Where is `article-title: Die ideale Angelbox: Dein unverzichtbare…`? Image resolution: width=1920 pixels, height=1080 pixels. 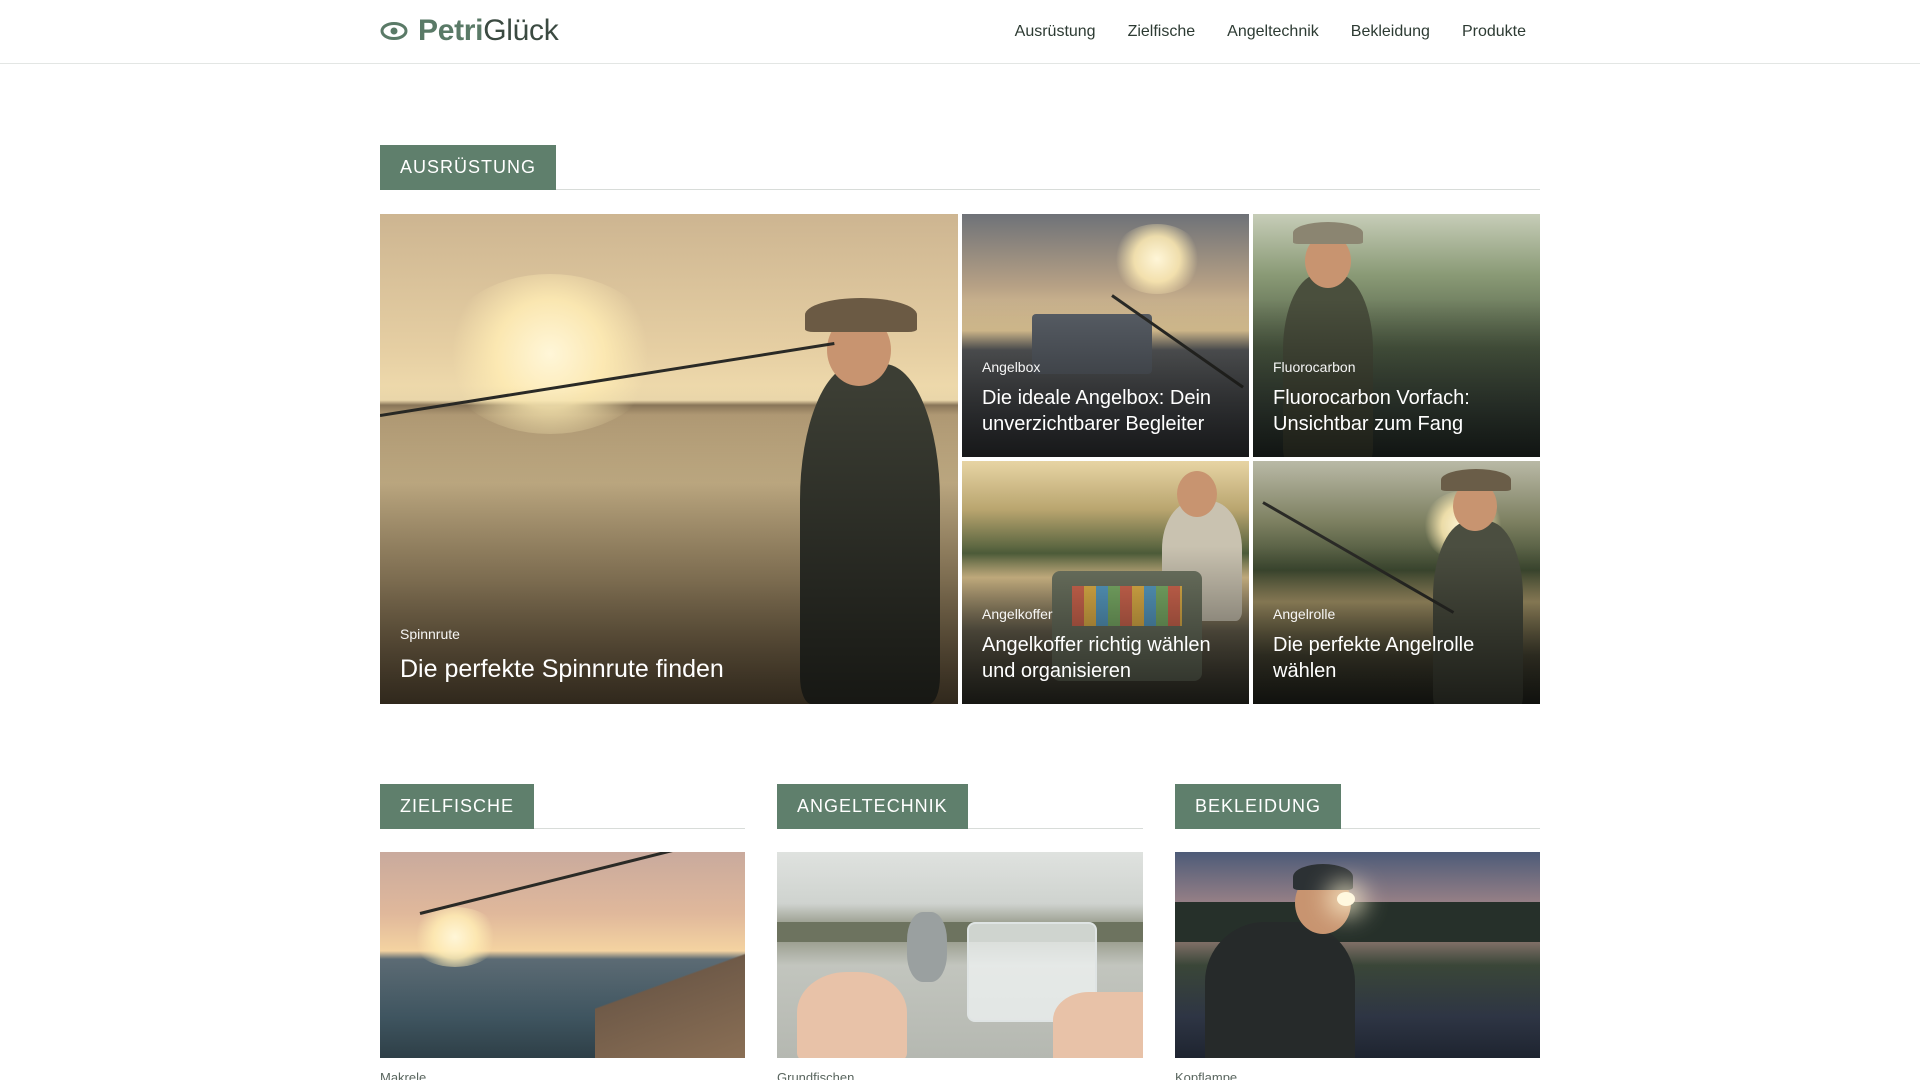 article-title: Die ideale Angelbox: Dein unverzichtbare… is located at coordinates (1107, 411).